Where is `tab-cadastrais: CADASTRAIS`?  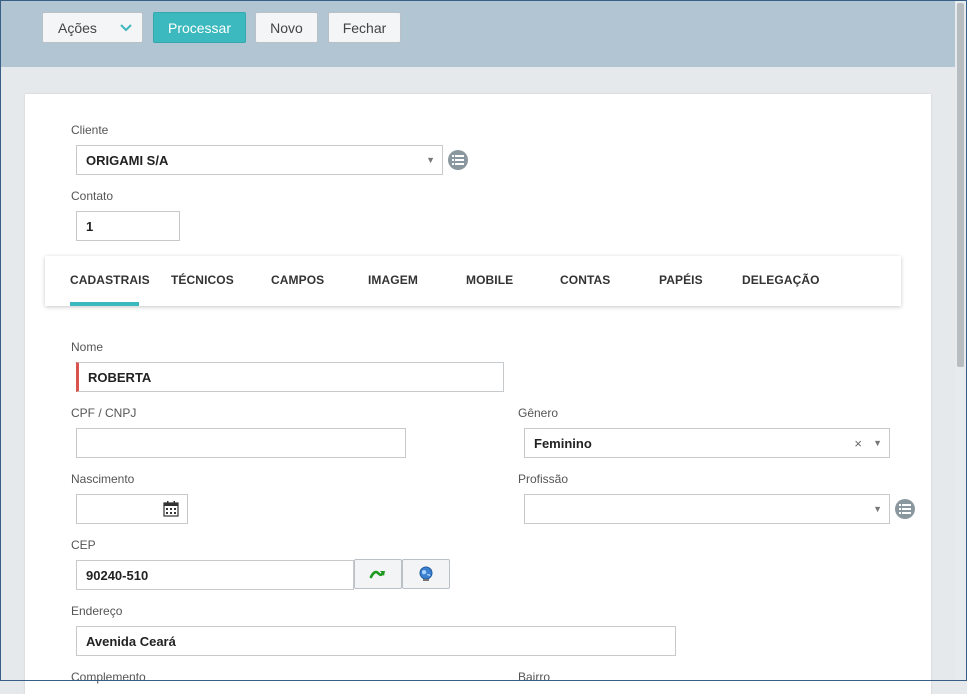 tab-cadastrais: CADASTRAIS is located at coordinates (110, 280).